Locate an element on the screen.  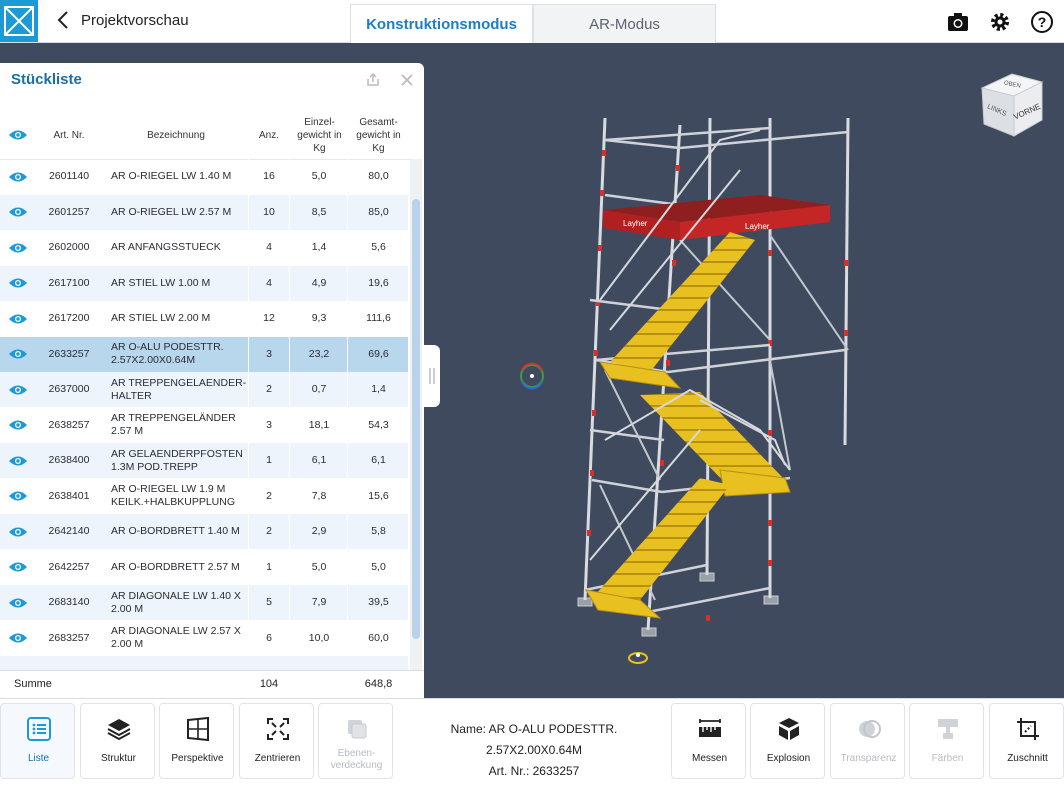
export-icon is located at coordinates (373, 80).